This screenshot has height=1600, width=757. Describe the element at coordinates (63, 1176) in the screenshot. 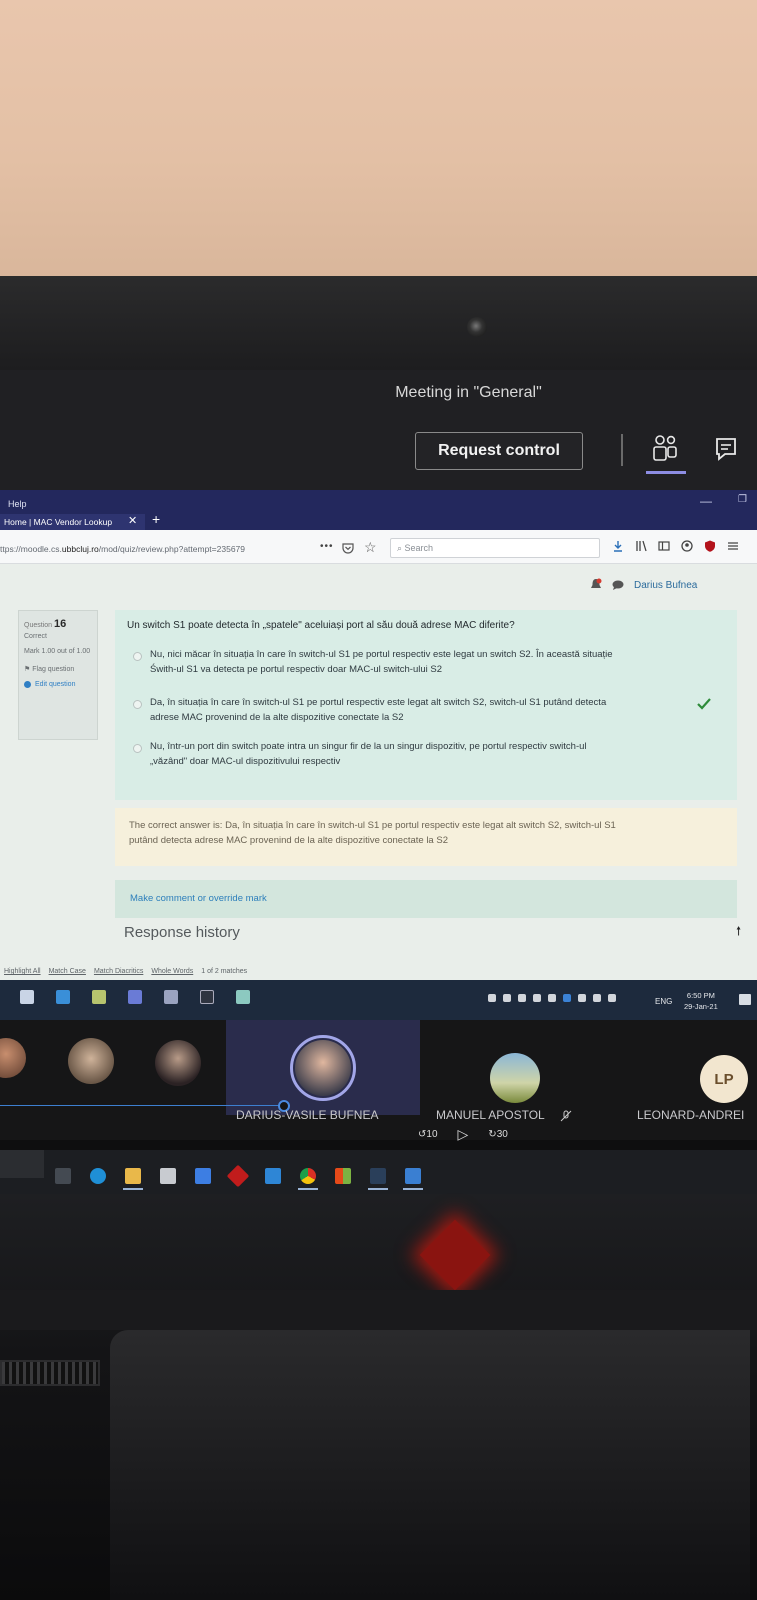

I see `task-view-icon` at that location.